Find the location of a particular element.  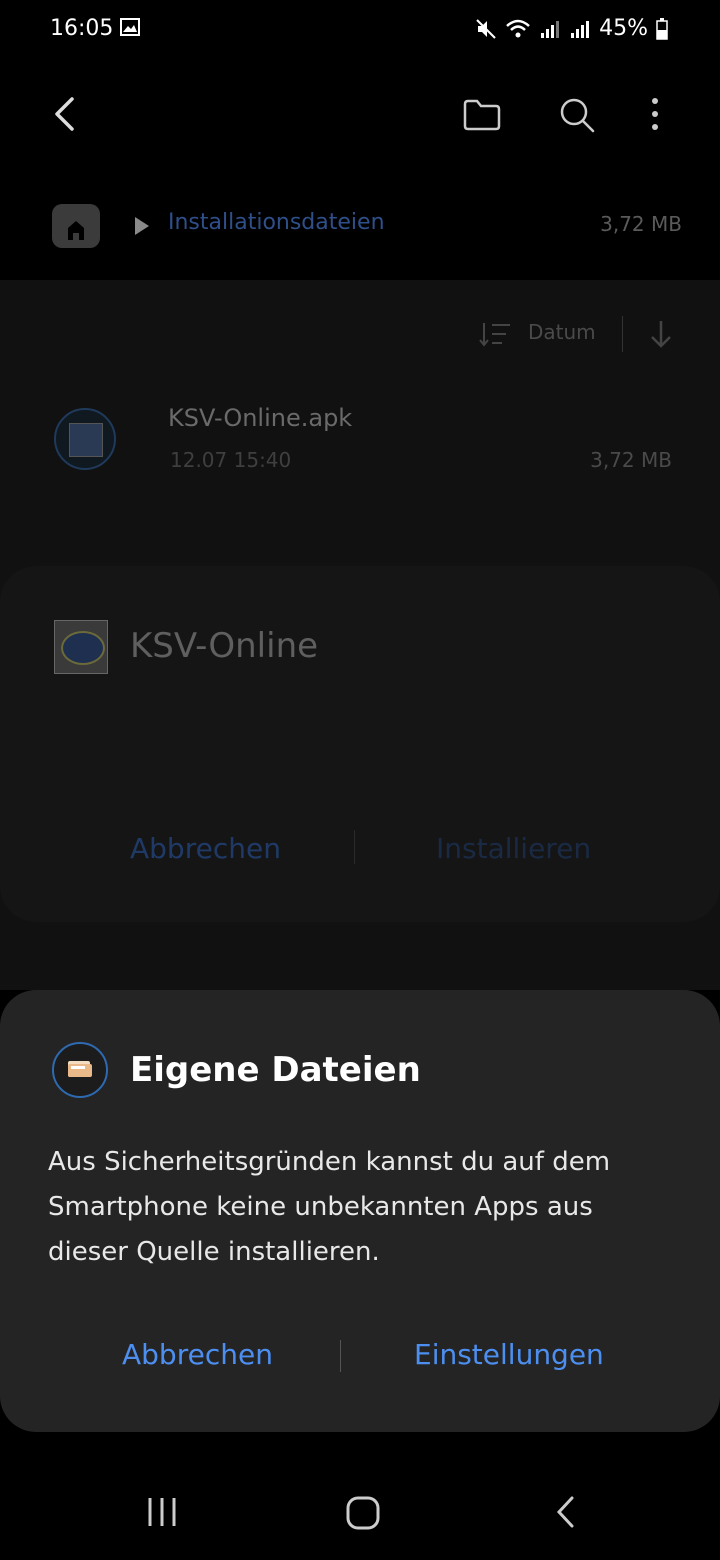

mute-icon is located at coordinates (486, 28).